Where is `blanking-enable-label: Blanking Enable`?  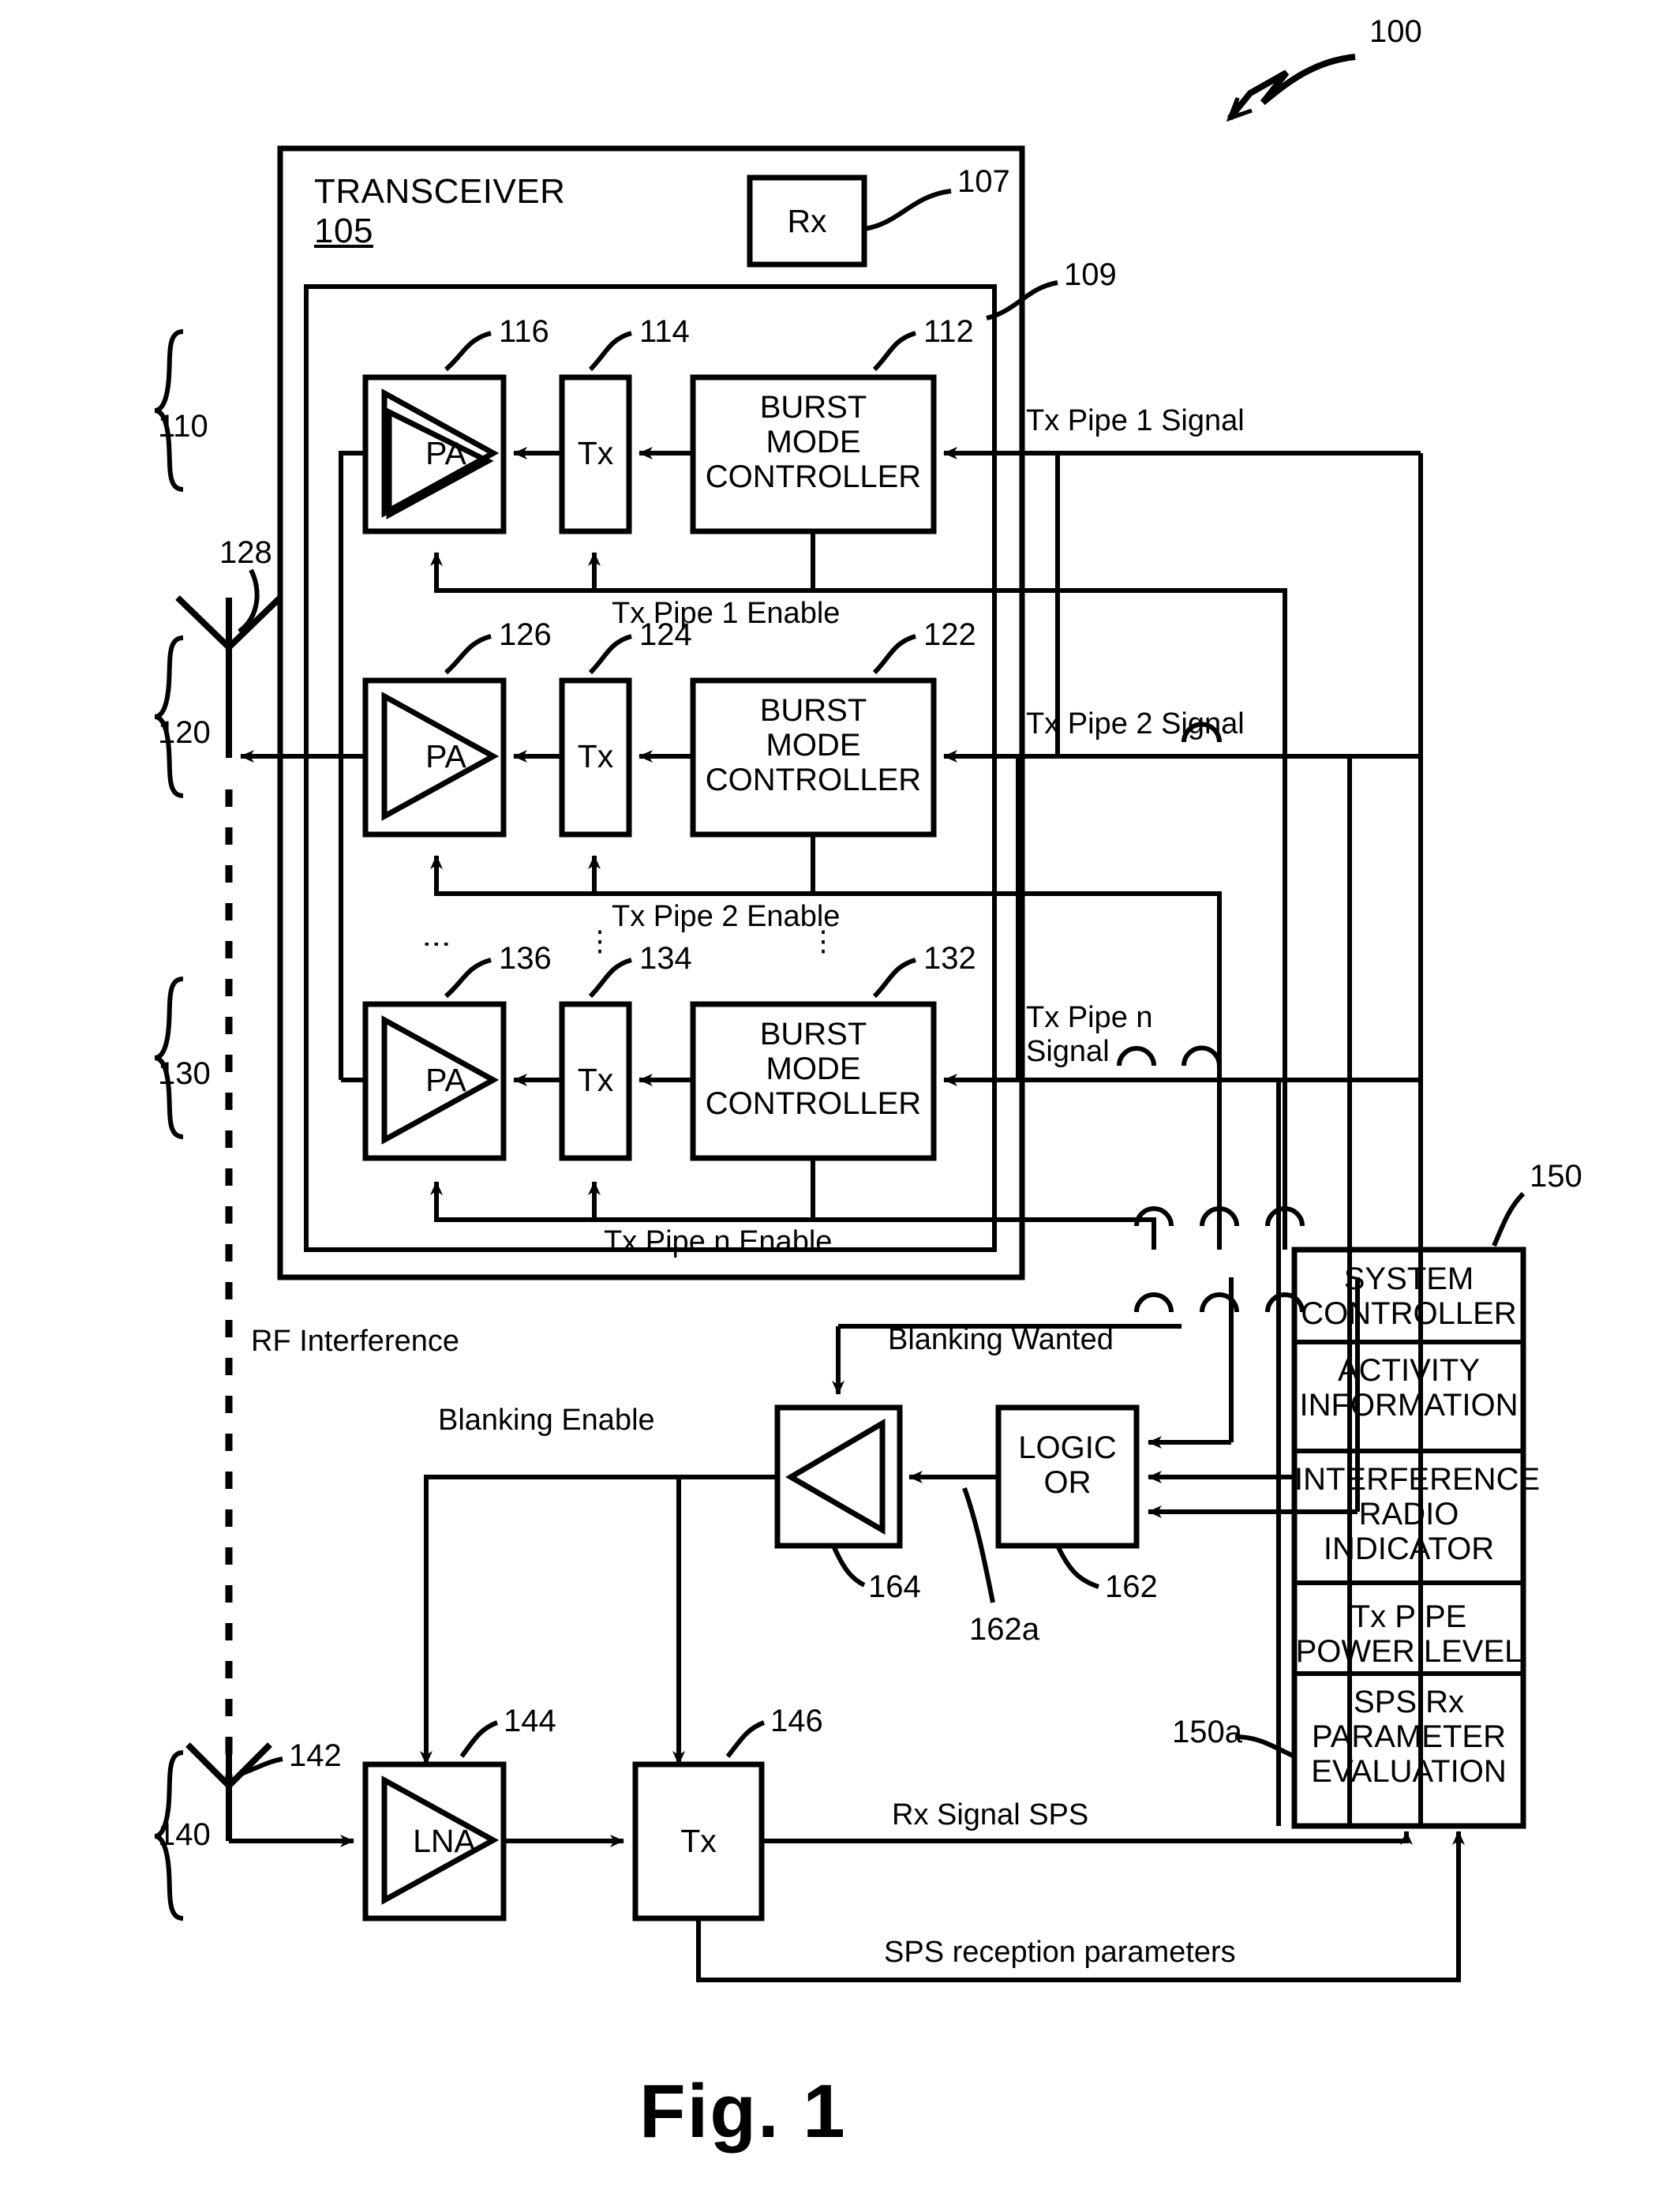 blanking-enable-label: Blanking Enable is located at coordinates (546, 1420).